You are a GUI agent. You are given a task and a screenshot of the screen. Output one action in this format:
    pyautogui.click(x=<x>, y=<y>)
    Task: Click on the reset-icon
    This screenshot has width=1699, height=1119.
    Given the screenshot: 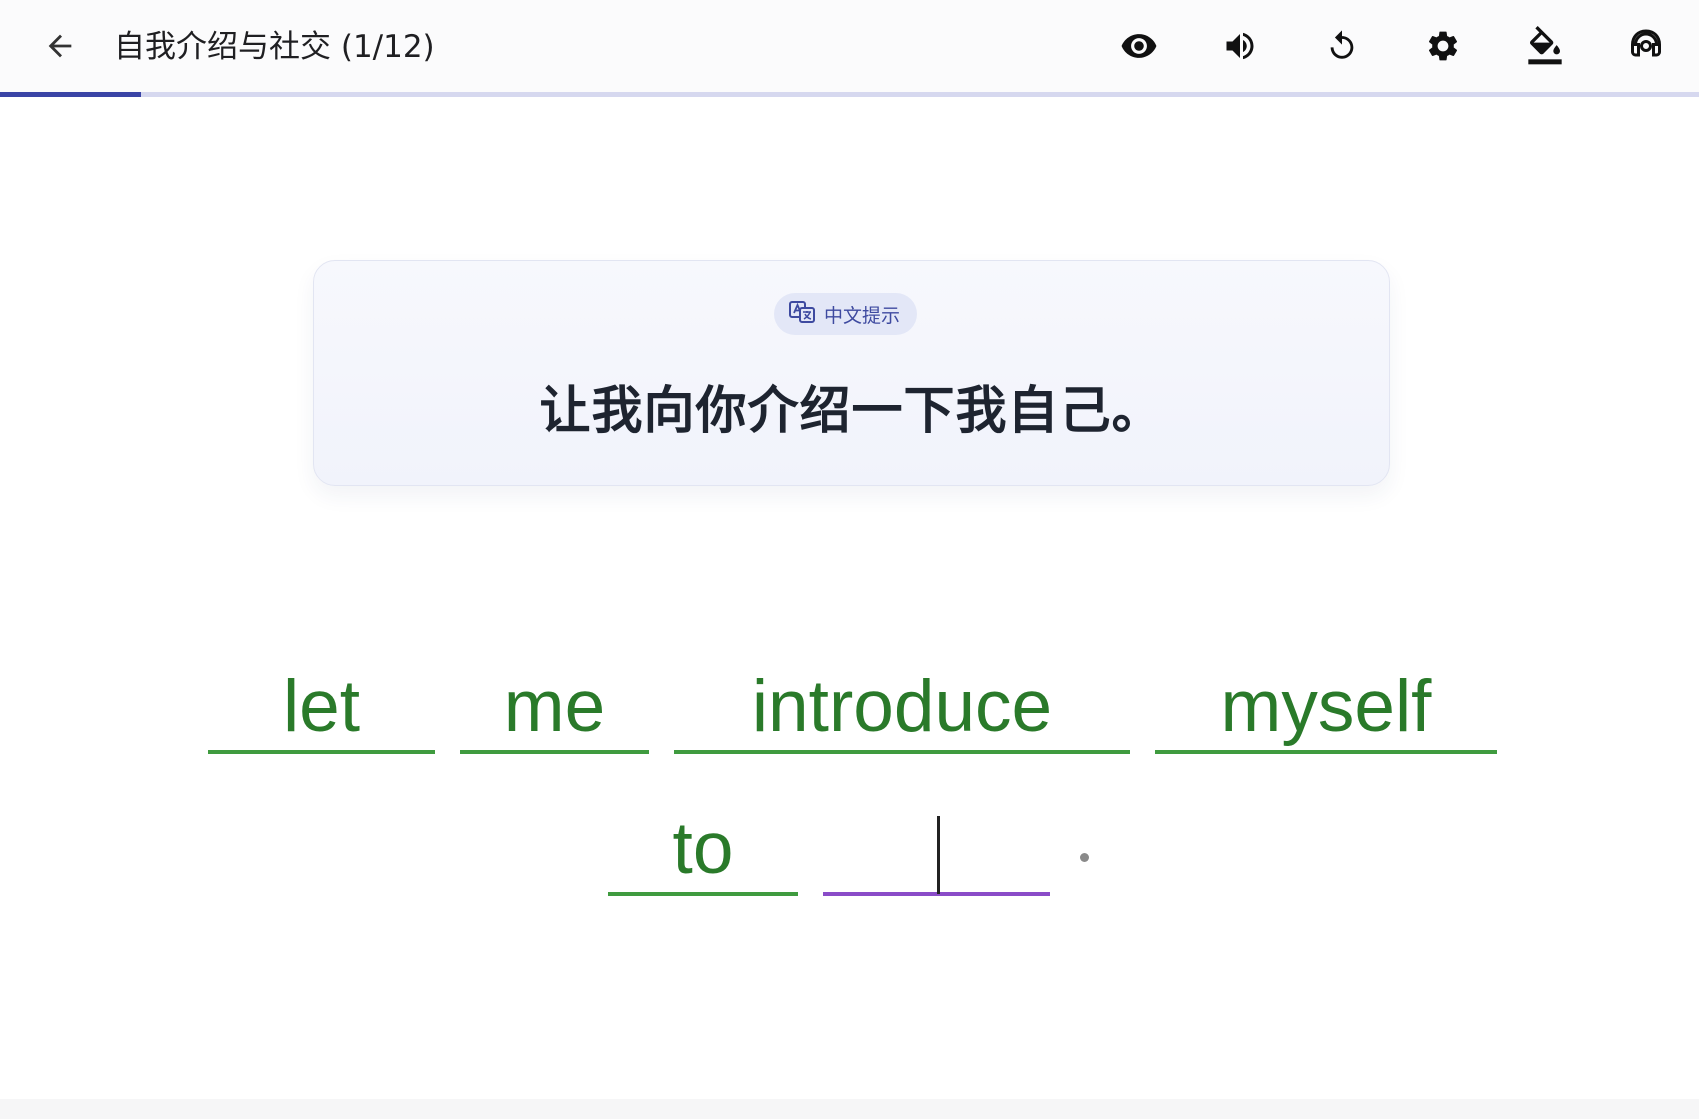 What is the action you would take?
    pyautogui.click(x=1342, y=48)
    